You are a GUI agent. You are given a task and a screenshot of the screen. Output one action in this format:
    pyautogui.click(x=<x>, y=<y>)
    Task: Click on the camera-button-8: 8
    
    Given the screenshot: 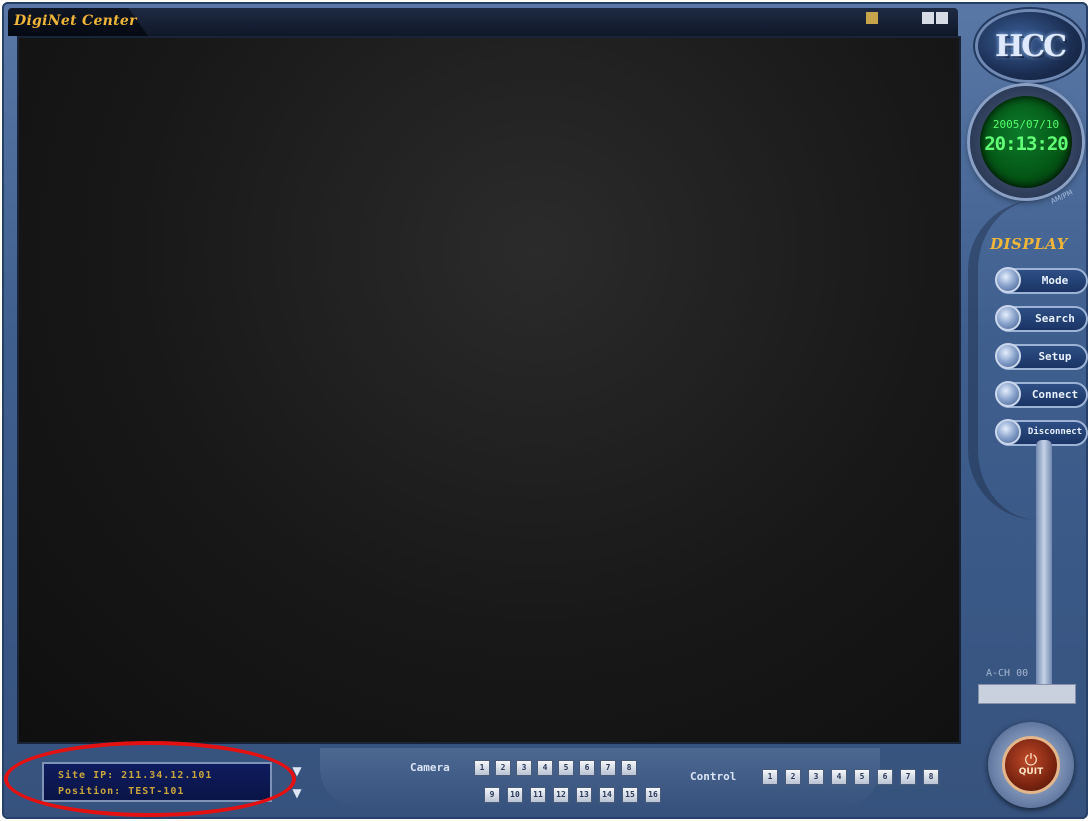 What is the action you would take?
    pyautogui.click(x=629, y=768)
    